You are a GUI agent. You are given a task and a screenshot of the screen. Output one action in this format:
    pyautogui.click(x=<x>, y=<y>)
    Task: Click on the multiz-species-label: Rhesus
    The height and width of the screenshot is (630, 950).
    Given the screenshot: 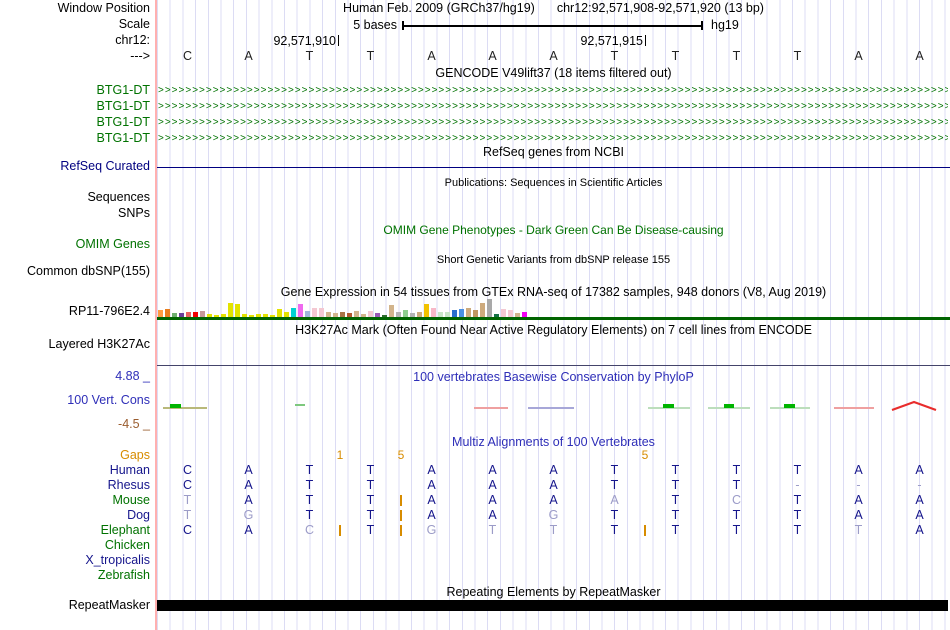 What is the action you would take?
    pyautogui.click(x=75, y=485)
    